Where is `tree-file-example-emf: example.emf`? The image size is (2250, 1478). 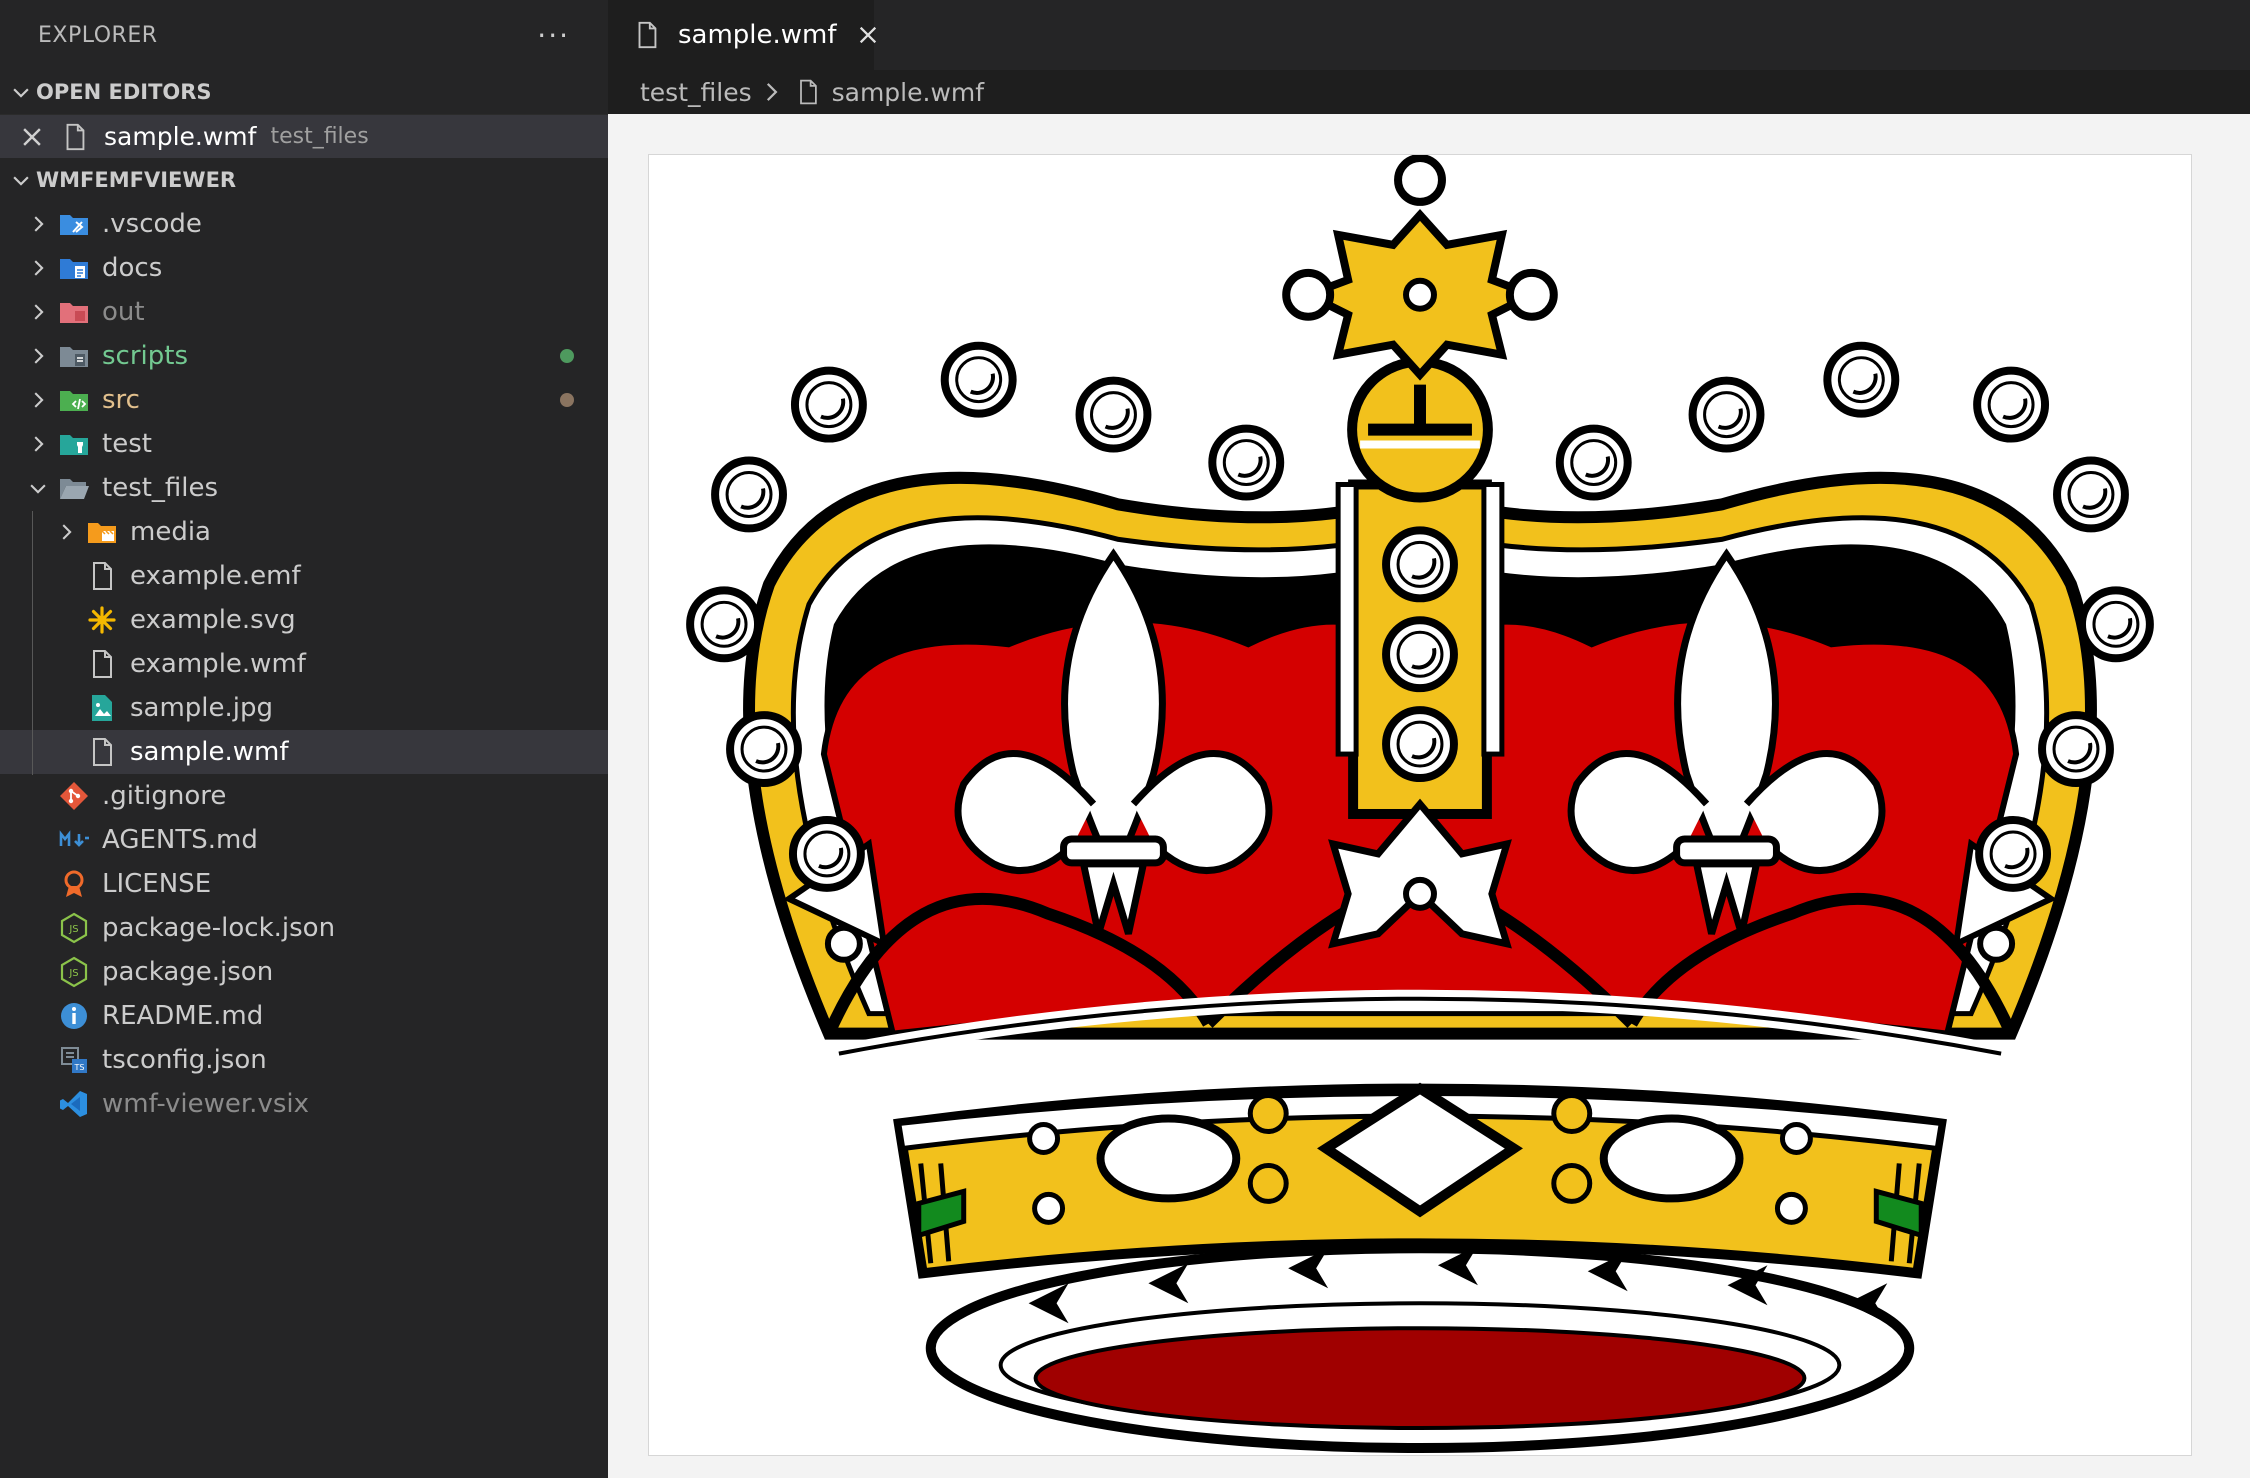 tree-file-example-emf: example.emf is located at coordinates (304, 576).